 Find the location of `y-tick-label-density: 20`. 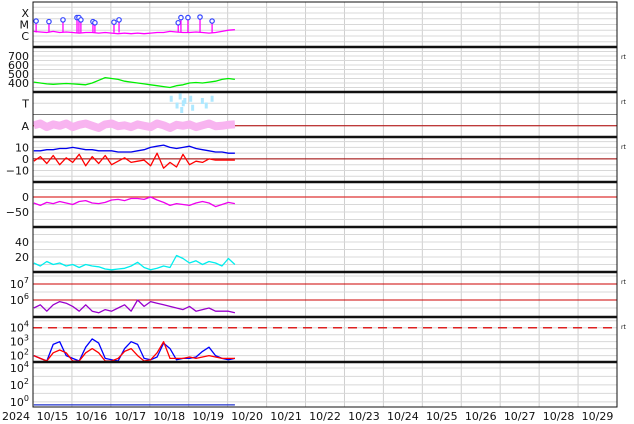

y-tick-label-density: 20 is located at coordinates (22, 257).